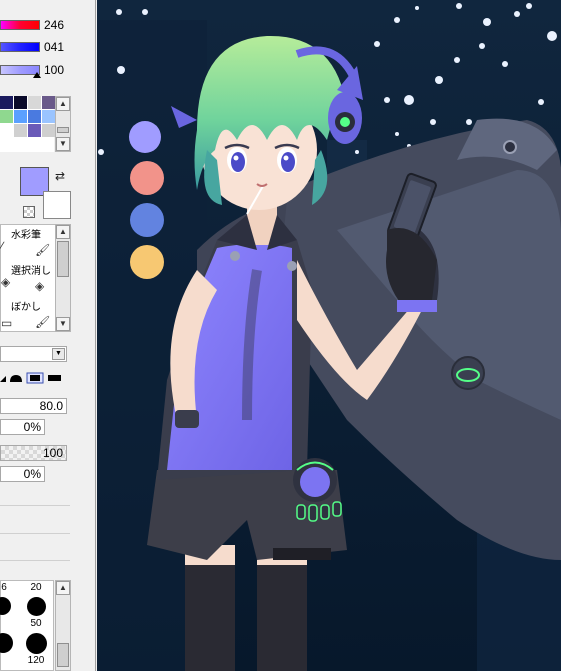 Image resolution: width=561 pixels, height=671 pixels. I want to click on min-size-field: 0%, so click(22, 427).